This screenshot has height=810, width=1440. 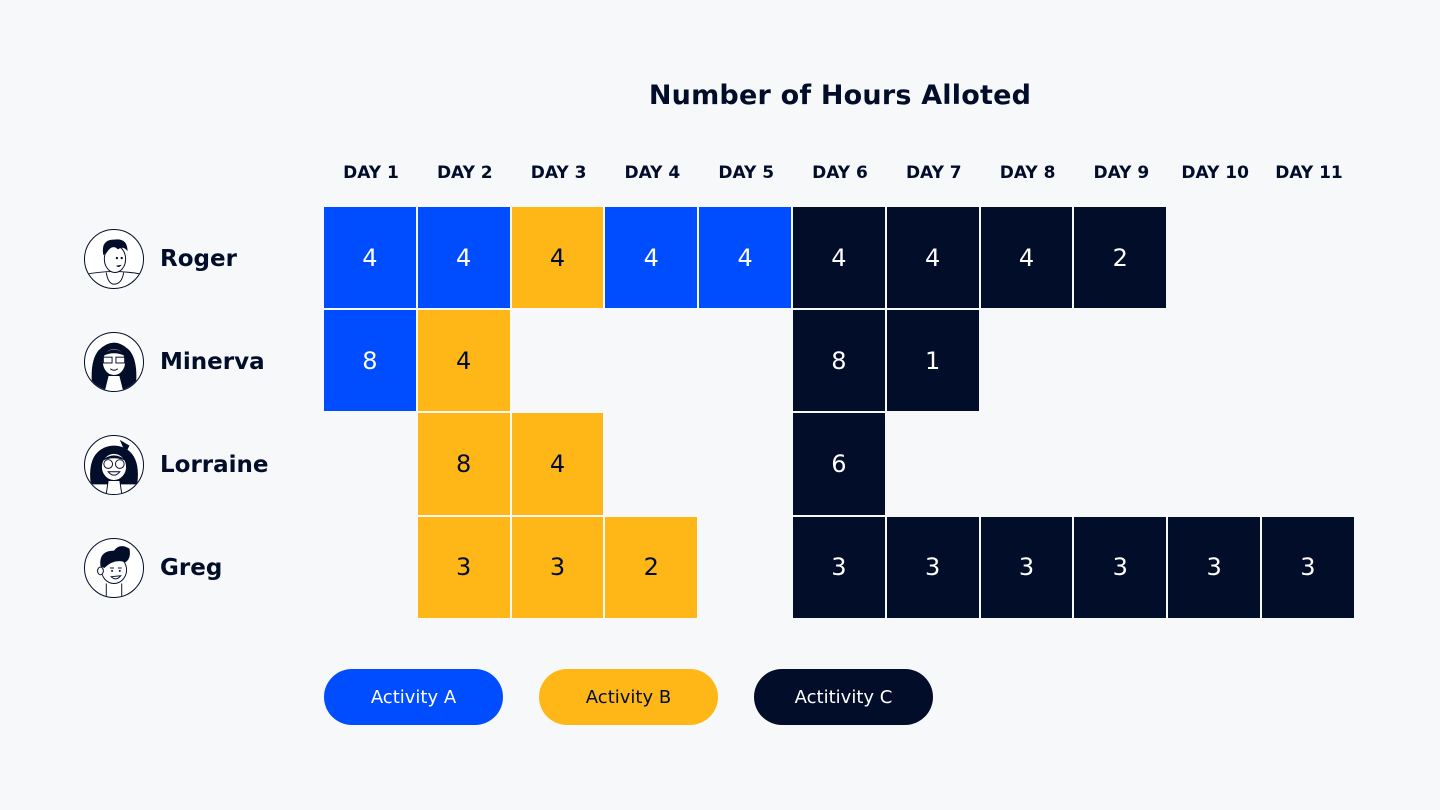 I want to click on column-header-day-8: DAY 8, so click(x=1027, y=173).